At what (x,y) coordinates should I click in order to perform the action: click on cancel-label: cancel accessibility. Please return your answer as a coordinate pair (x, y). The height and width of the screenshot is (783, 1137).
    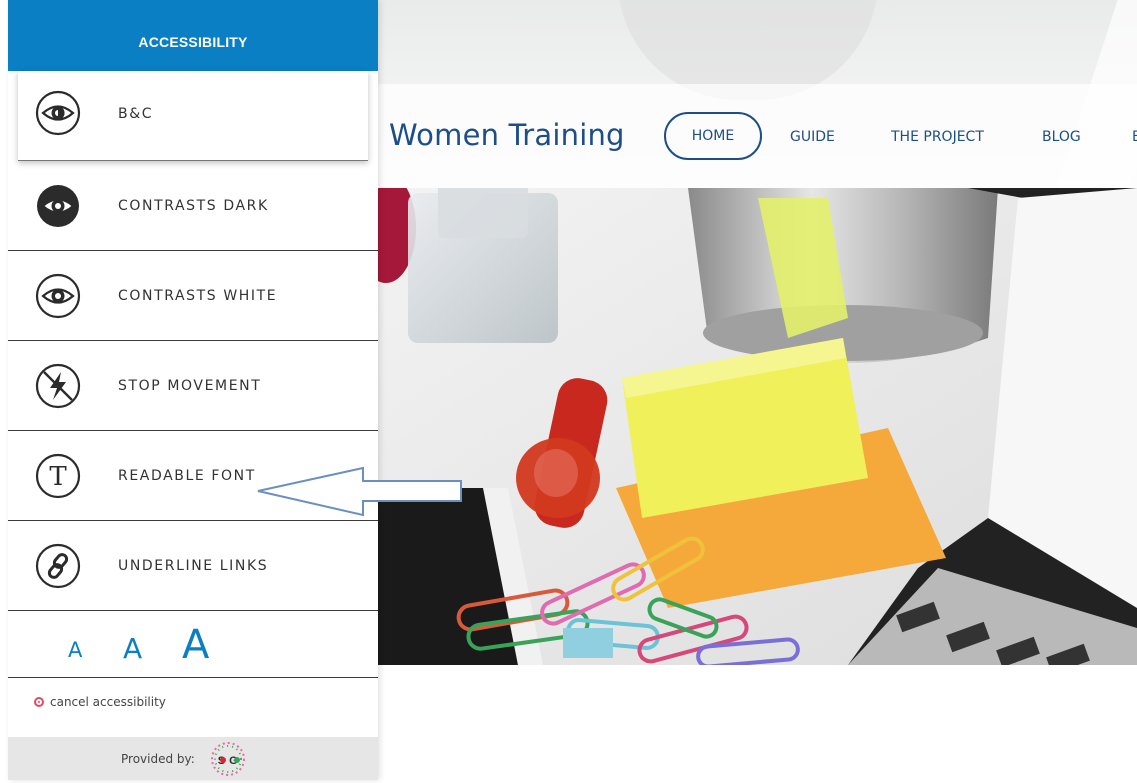
    Looking at the image, I should click on (108, 702).